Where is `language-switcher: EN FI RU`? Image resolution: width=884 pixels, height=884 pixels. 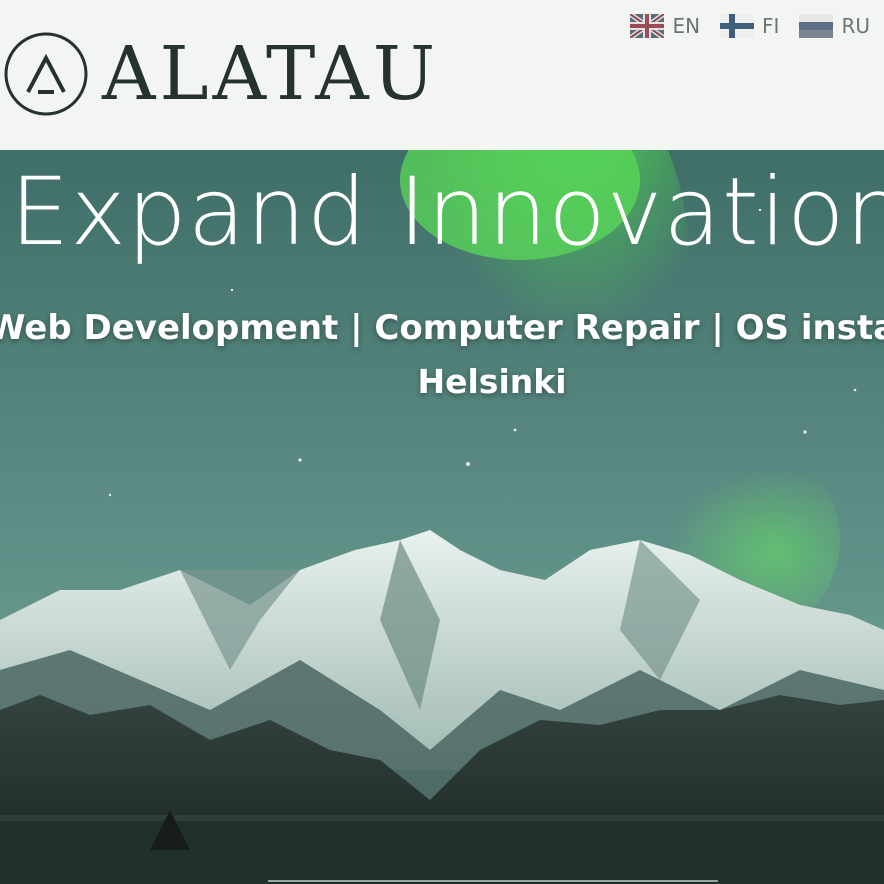
language-switcher: EN FI RU is located at coordinates (740, 26).